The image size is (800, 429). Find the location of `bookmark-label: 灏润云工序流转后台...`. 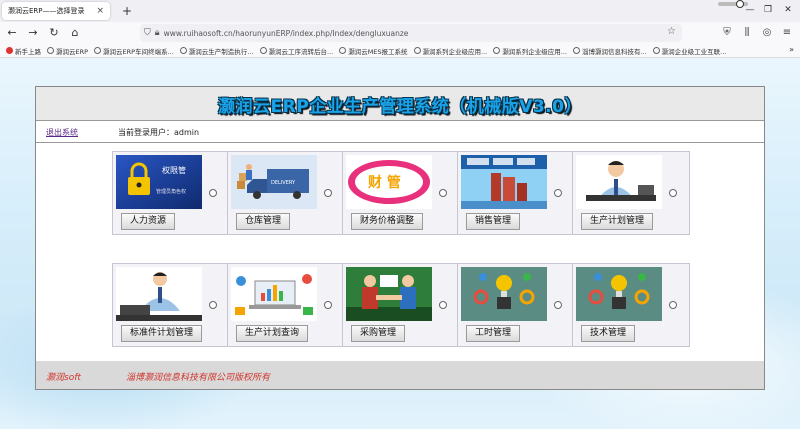

bookmark-label: 灏润云工序流转后台... is located at coordinates (301, 51).